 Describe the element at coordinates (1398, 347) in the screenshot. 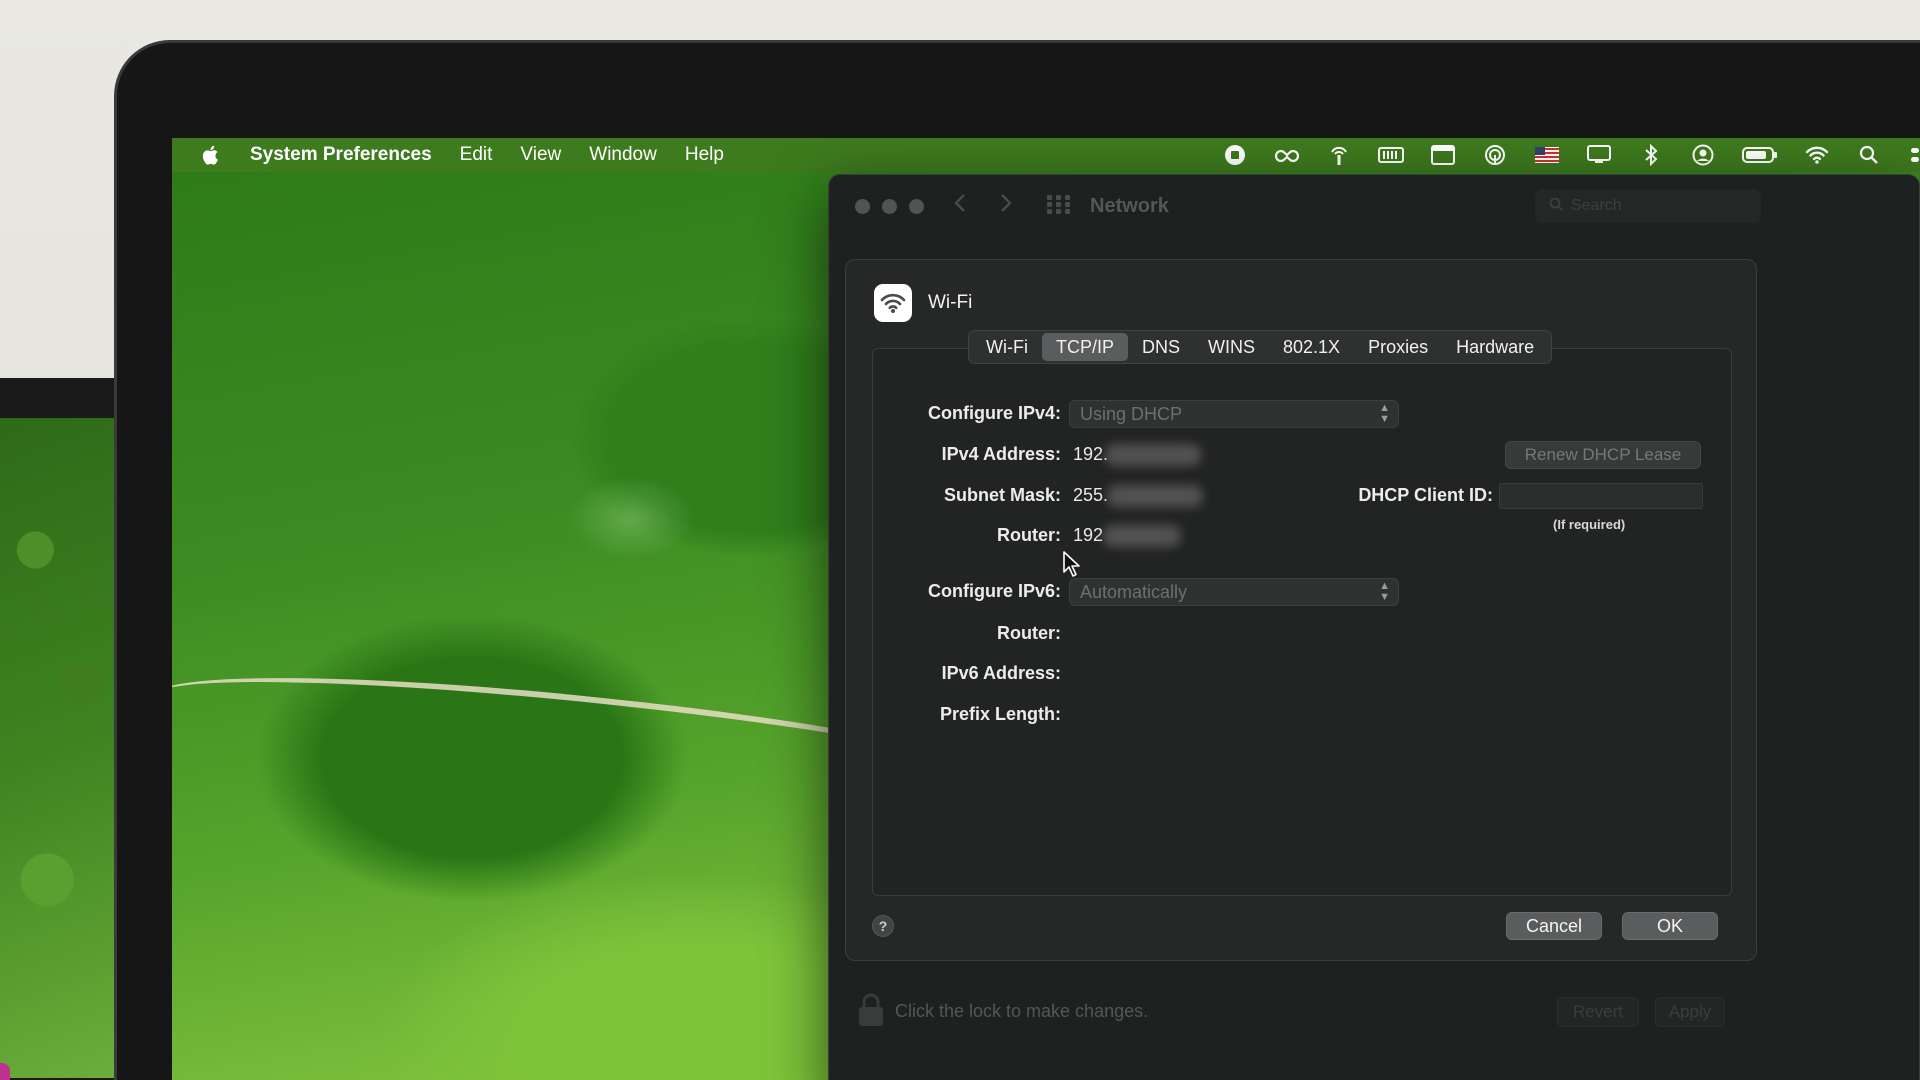

I see `tab-proxies: Proxies` at that location.